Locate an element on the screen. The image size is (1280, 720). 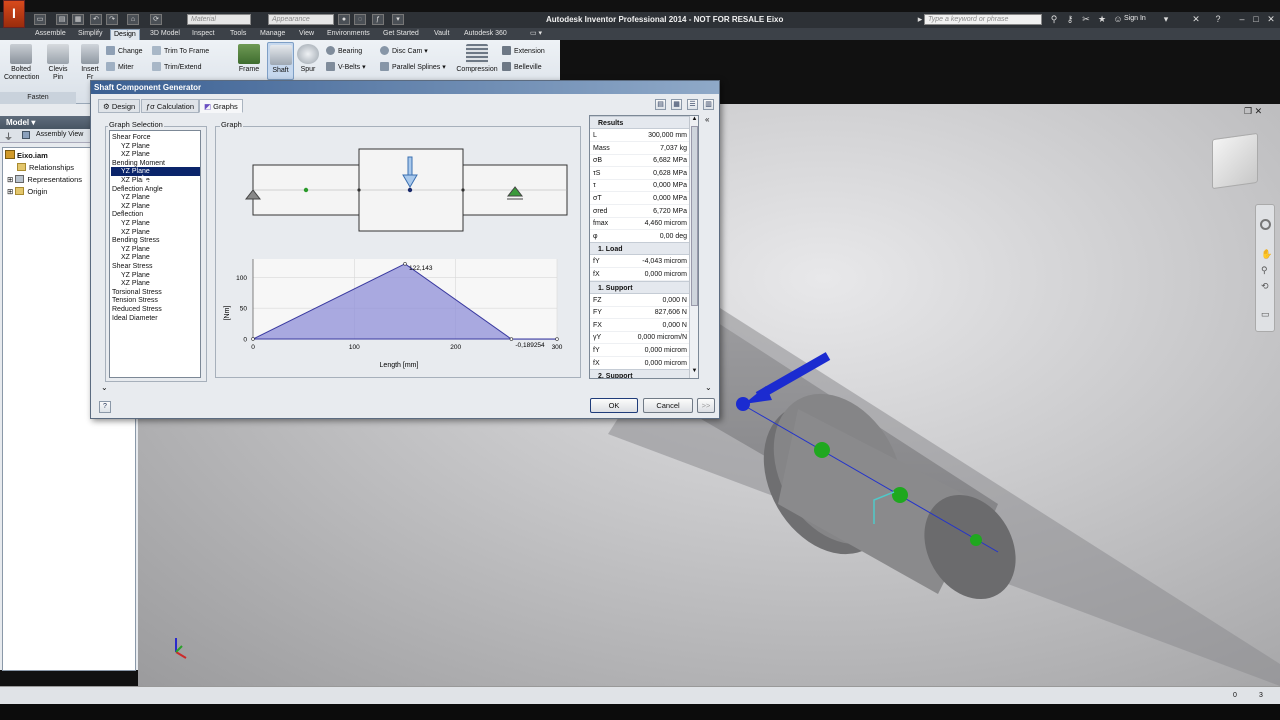
tab-inspect: Inspect is located at coordinates (203, 34).